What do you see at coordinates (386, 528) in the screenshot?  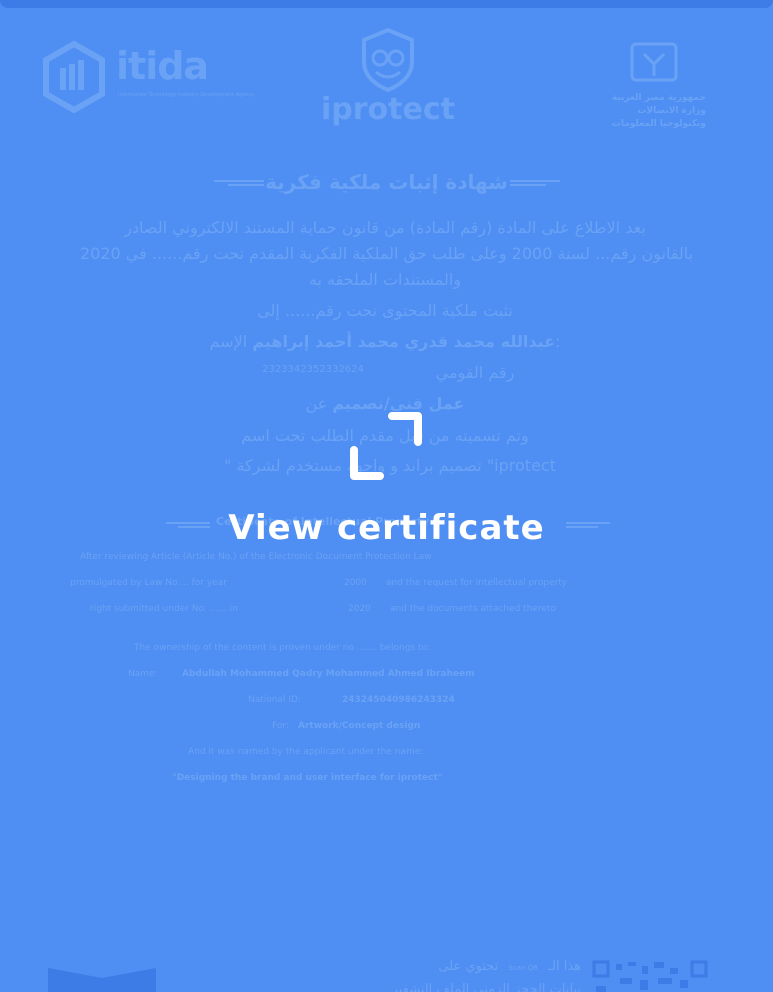 I see `view-certificate-label: View certificate` at bounding box center [386, 528].